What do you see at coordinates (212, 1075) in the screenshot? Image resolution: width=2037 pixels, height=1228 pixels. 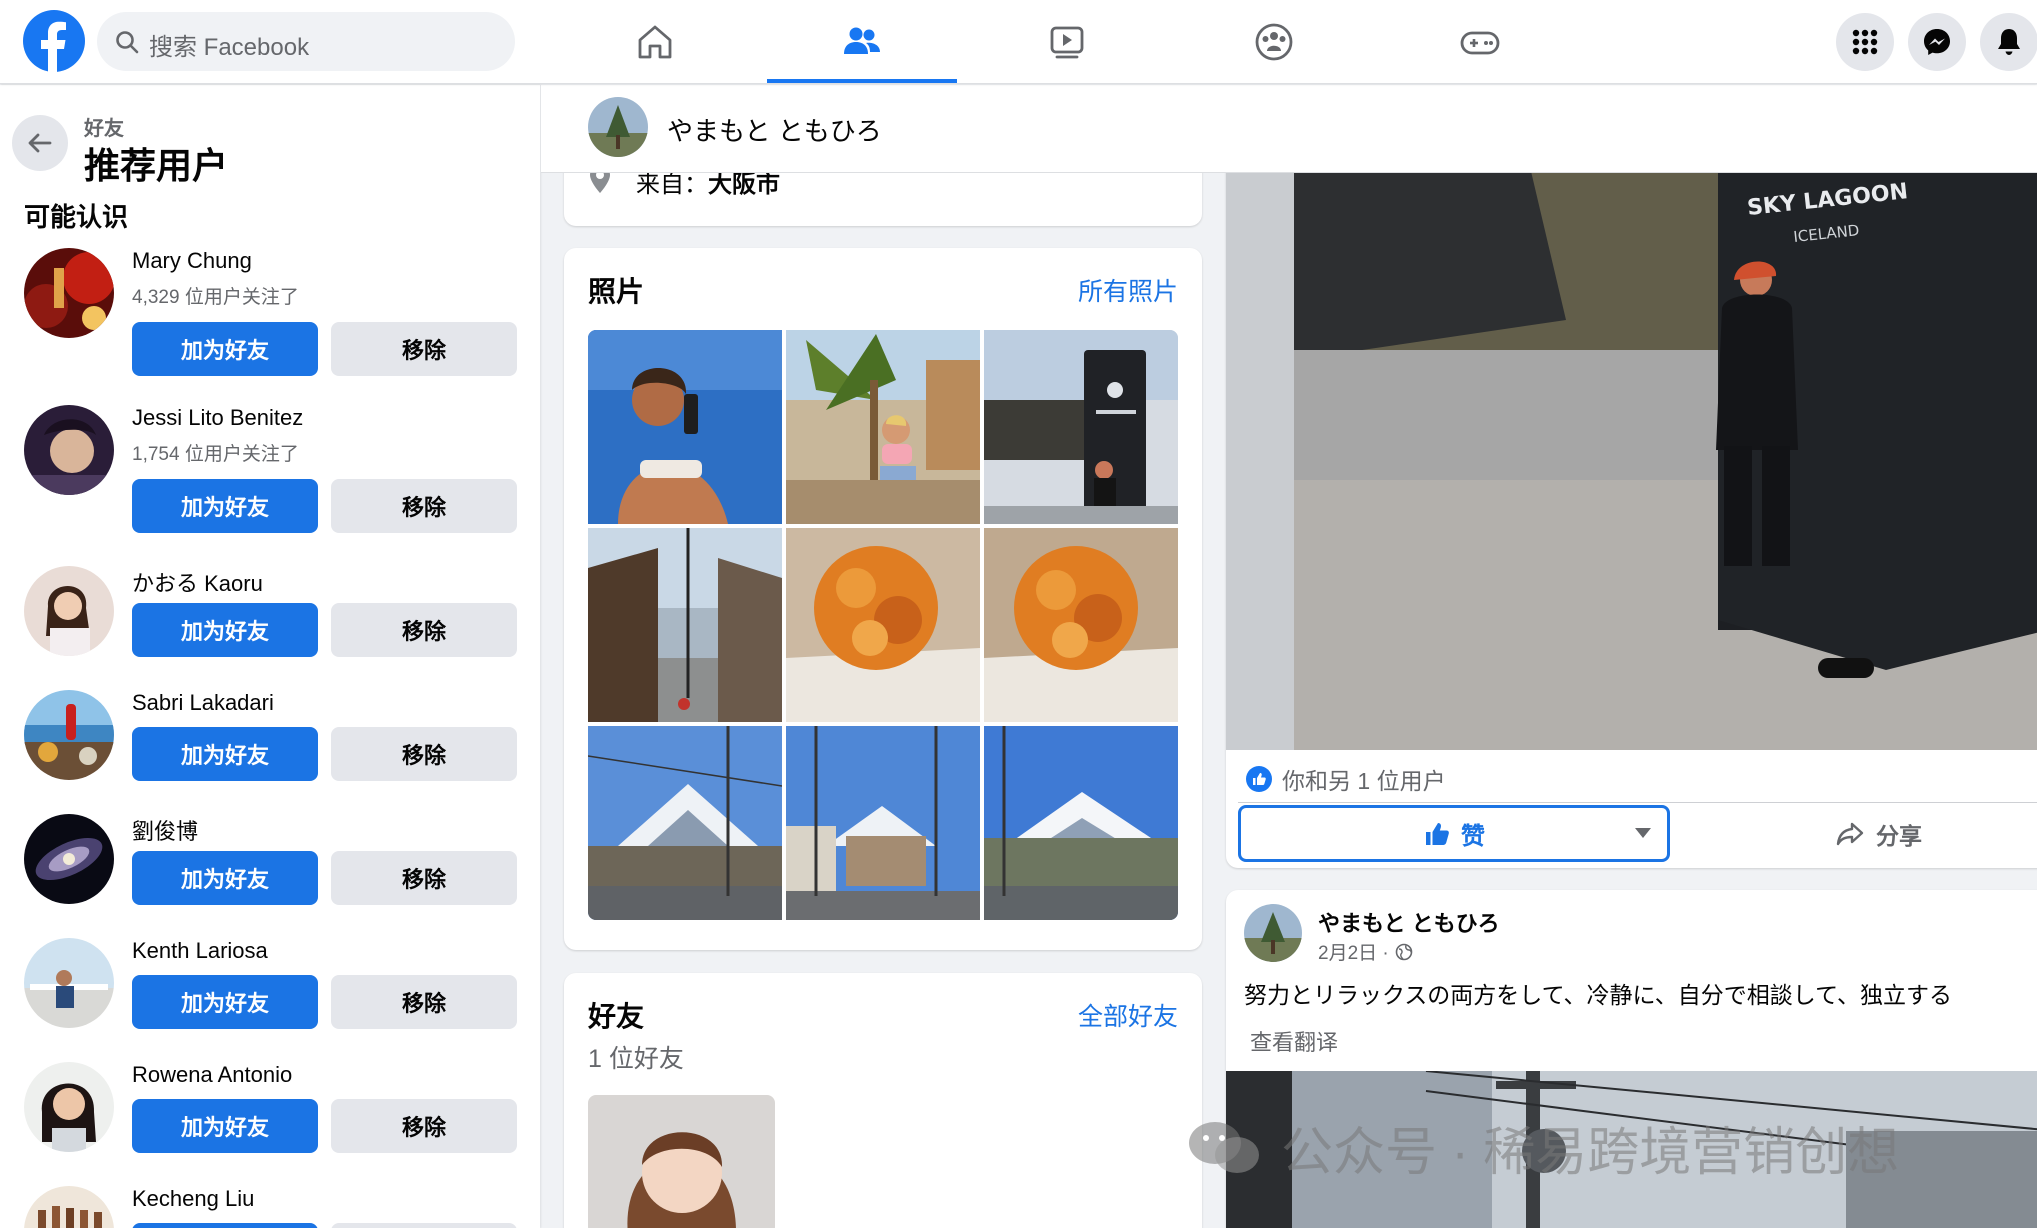 I see `suggestion-name: Rowena Antonio` at bounding box center [212, 1075].